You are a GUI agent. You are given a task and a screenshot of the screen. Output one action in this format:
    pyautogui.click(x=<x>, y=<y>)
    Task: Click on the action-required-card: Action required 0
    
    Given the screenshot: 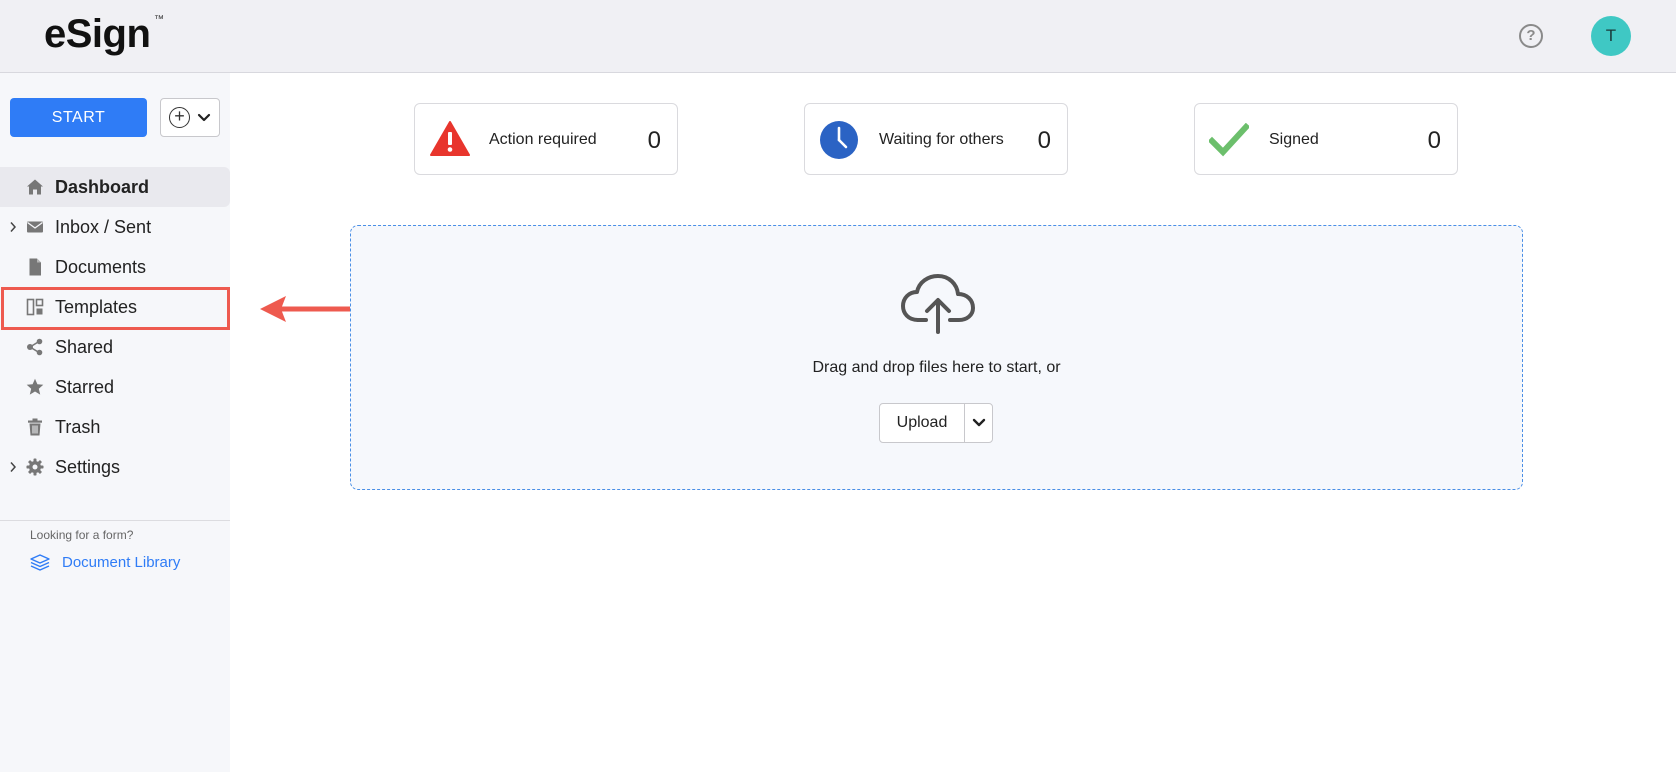 What is the action you would take?
    pyautogui.click(x=546, y=139)
    